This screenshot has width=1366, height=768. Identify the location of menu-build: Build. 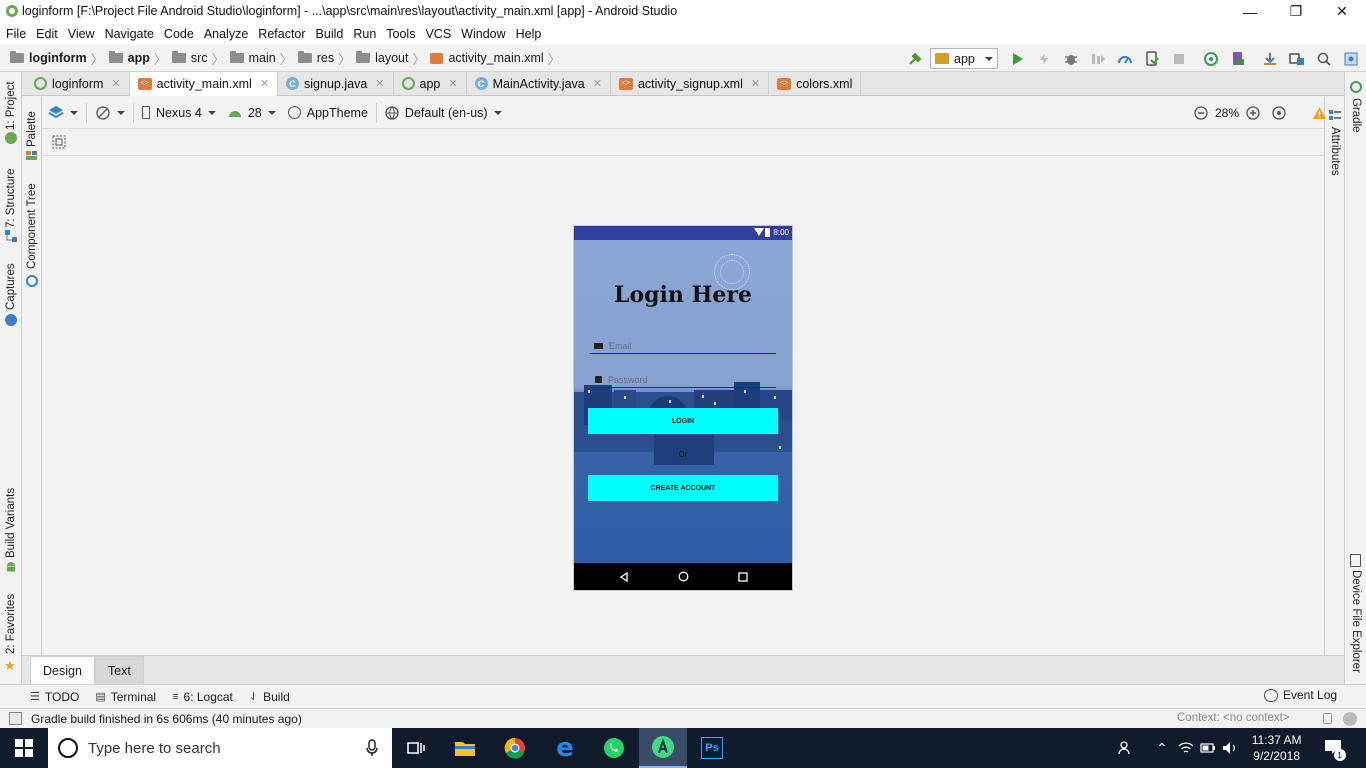
(330, 34).